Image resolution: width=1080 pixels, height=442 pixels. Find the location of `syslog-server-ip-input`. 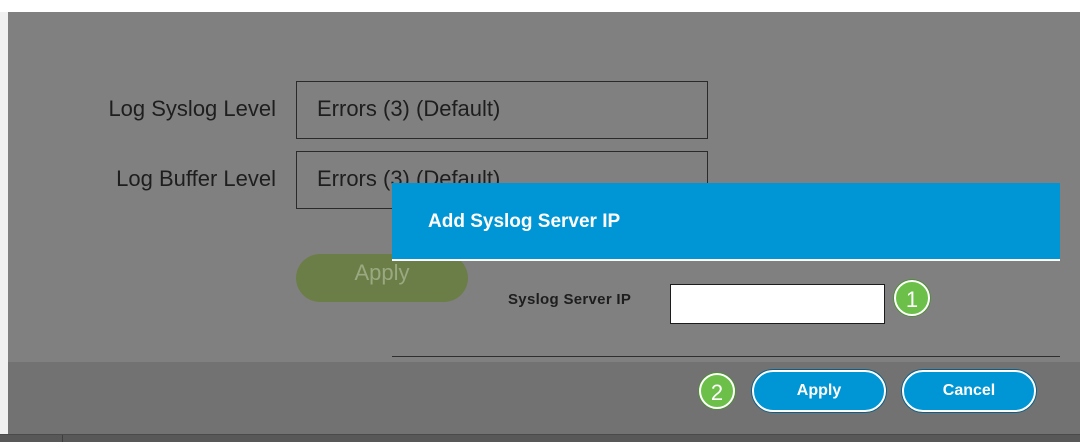

syslog-server-ip-input is located at coordinates (777, 304).